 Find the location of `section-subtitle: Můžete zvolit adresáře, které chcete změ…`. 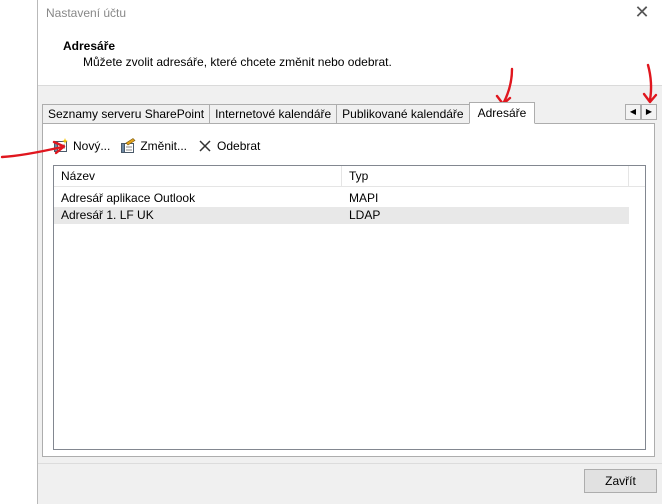

section-subtitle: Můžete zvolit adresáře, které chcete změ… is located at coordinates (237, 62).